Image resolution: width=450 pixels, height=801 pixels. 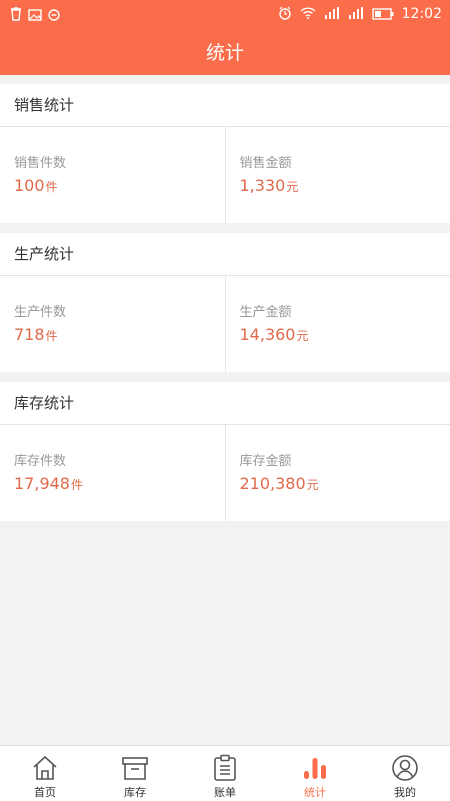 What do you see at coordinates (36, 334) in the screenshot?
I see `stat-value: 718件` at bounding box center [36, 334].